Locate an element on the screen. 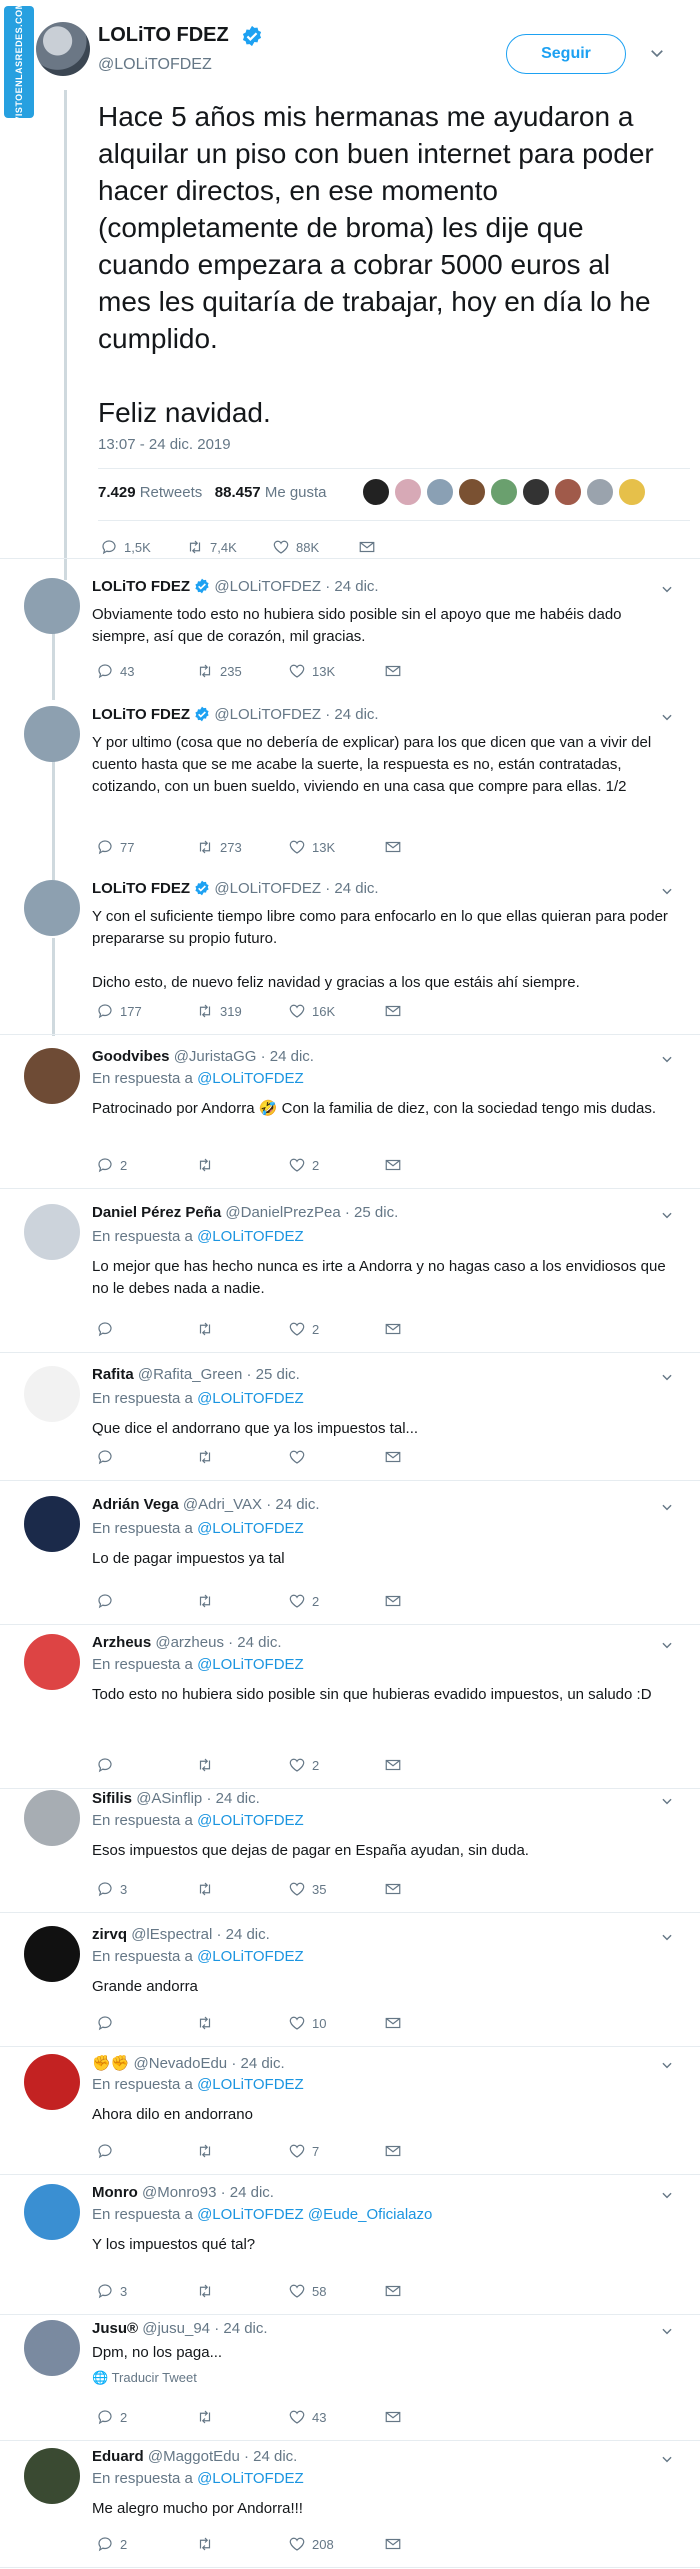 The height and width of the screenshot is (2569, 700). author-name: Arzheus is located at coordinates (121, 1642).